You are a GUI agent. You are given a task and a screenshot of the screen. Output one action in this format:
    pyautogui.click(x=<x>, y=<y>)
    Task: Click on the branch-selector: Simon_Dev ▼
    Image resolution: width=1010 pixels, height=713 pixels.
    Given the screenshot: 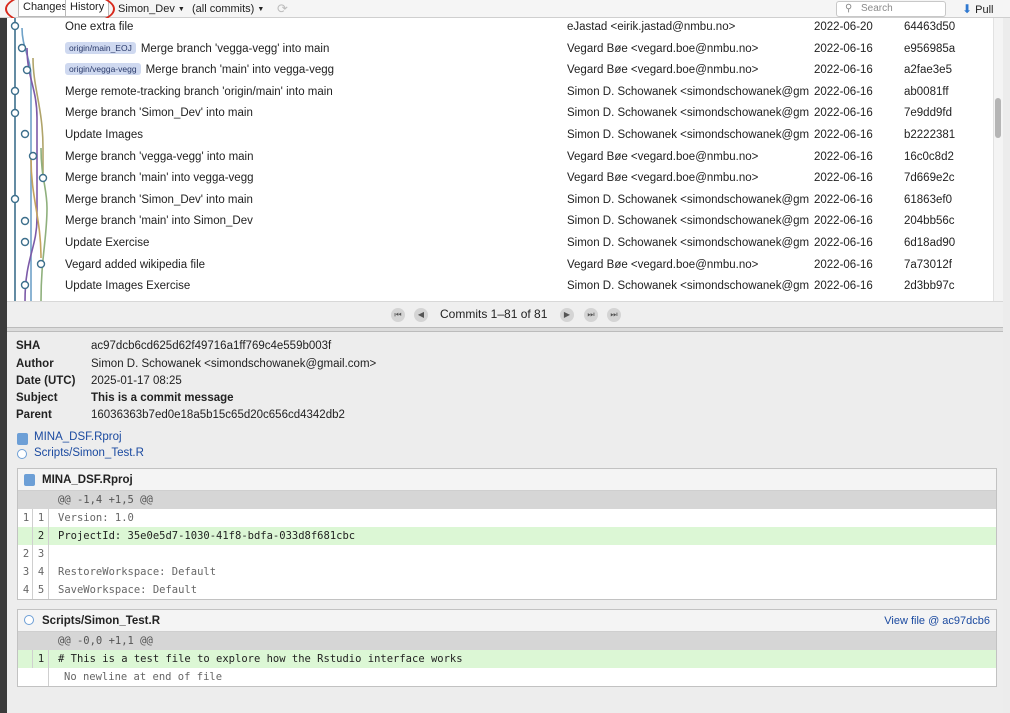 What is the action you would take?
    pyautogui.click(x=151, y=9)
    